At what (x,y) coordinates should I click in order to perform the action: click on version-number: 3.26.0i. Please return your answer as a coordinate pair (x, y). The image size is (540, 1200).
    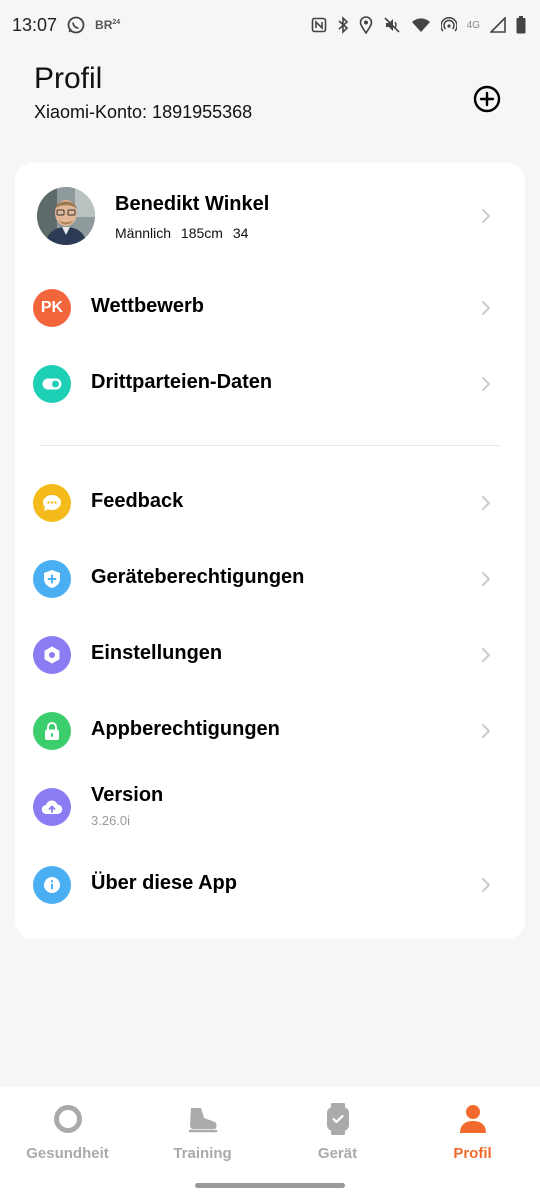
    Looking at the image, I should click on (111, 820).